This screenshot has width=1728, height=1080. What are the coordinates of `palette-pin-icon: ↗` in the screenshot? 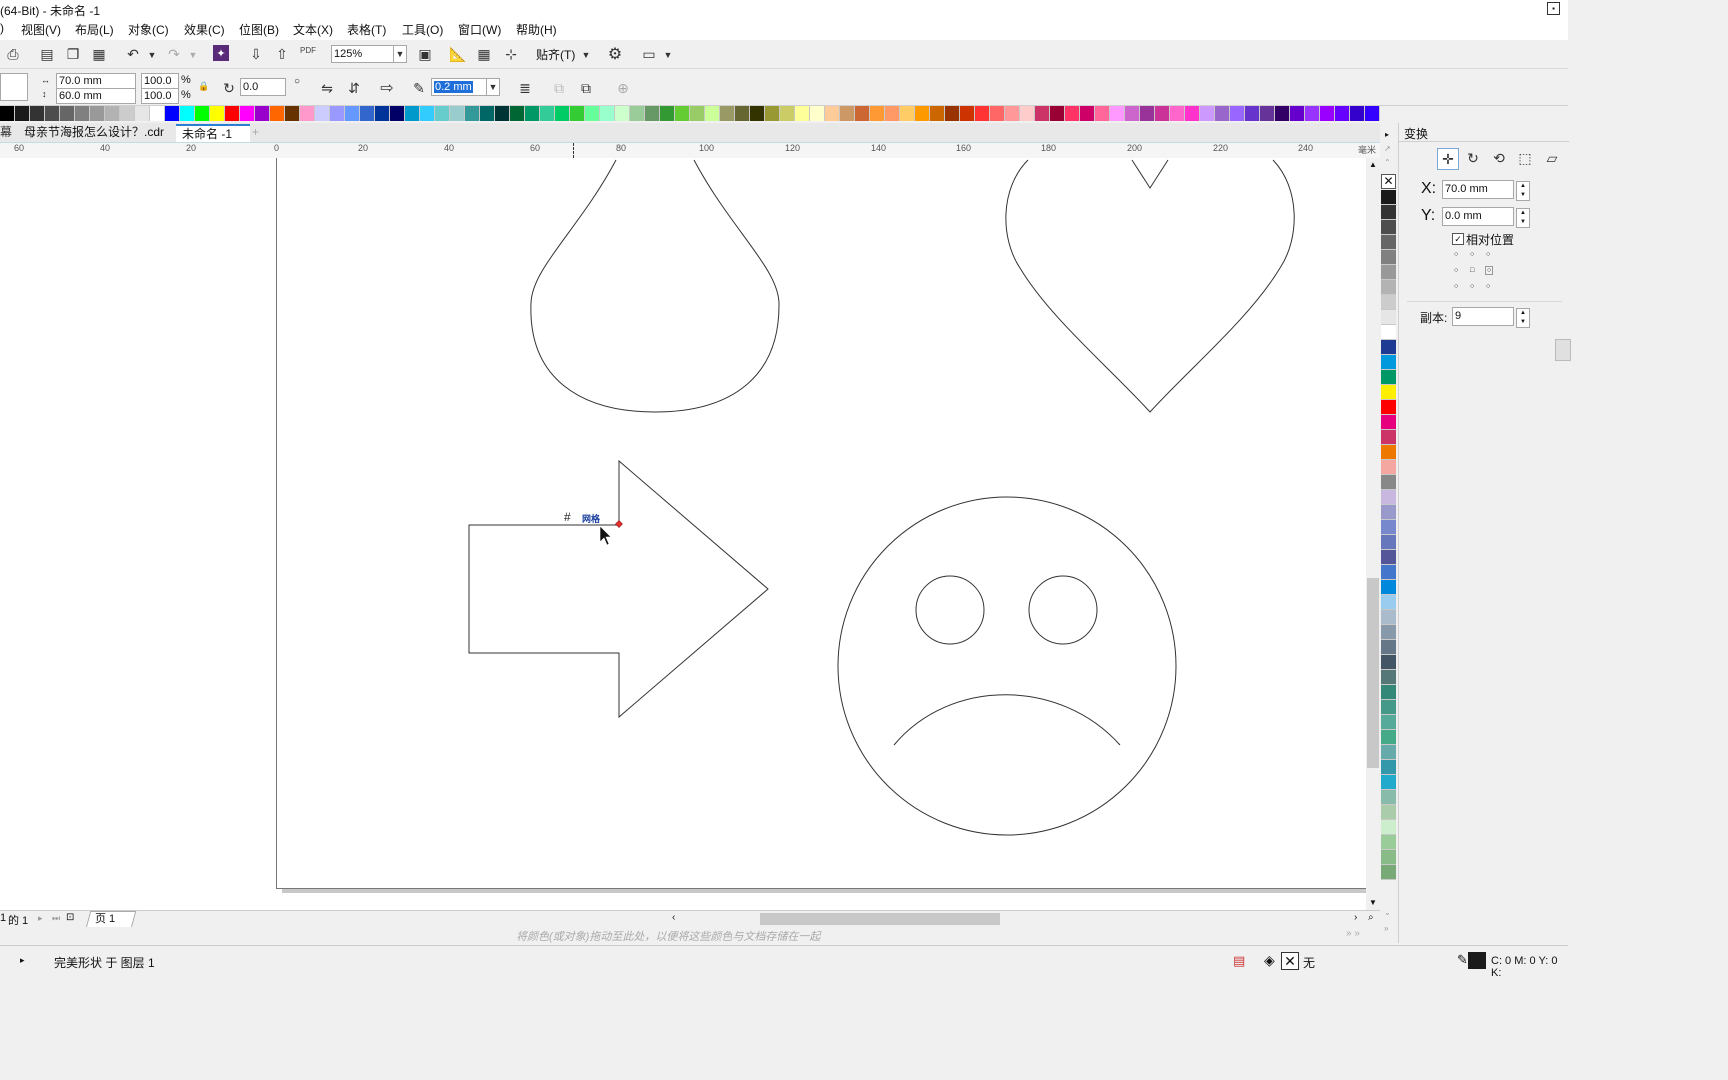 It's located at (1387, 148).